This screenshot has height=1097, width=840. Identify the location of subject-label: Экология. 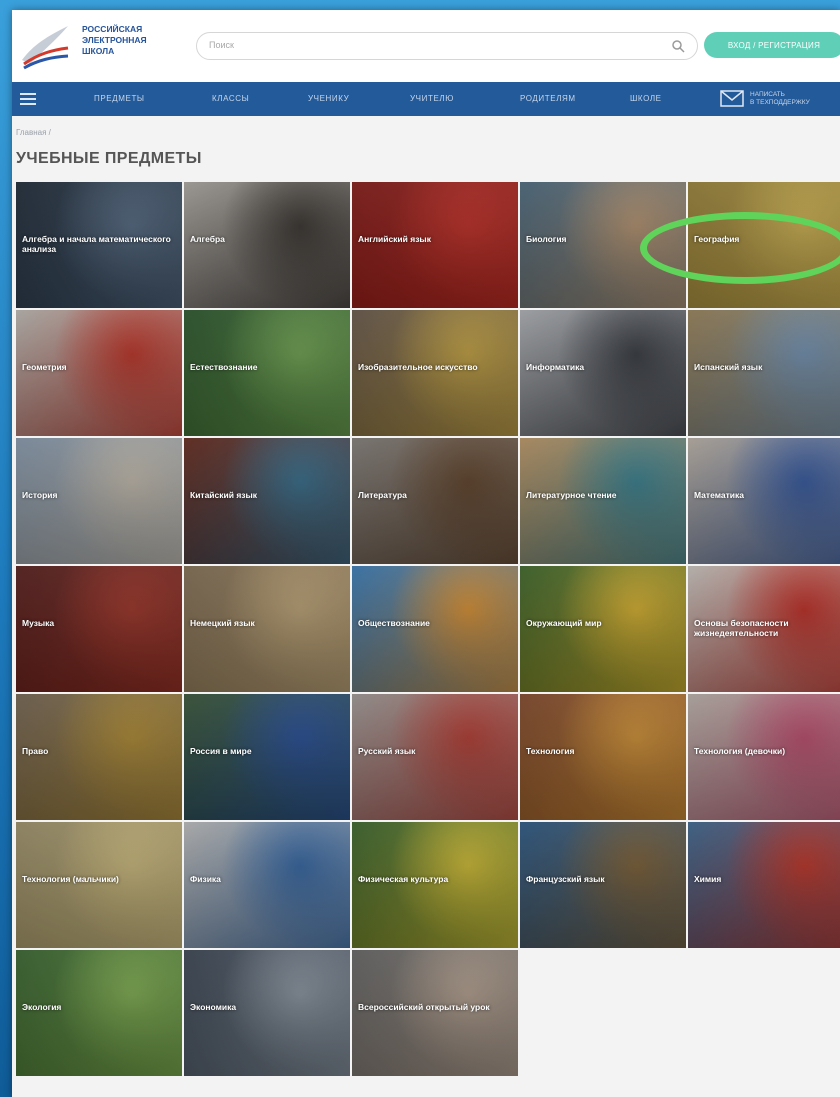
(42, 1007).